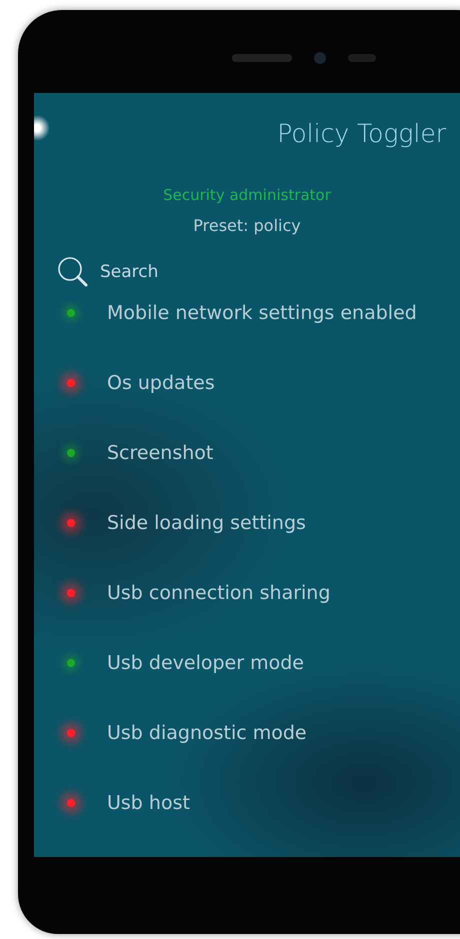 The image size is (460, 939). I want to click on policy-label: Os updates, so click(161, 383).